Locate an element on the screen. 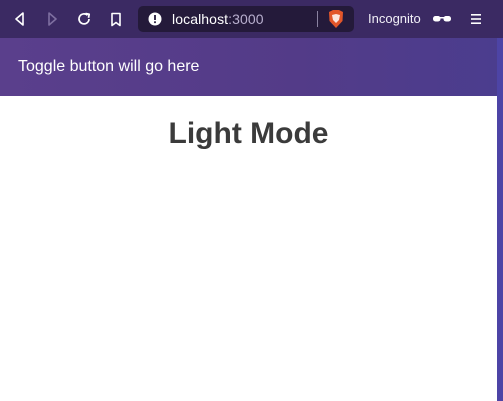 Image resolution: width=503 pixels, height=401 pixels. reload-icon is located at coordinates (84, 19).